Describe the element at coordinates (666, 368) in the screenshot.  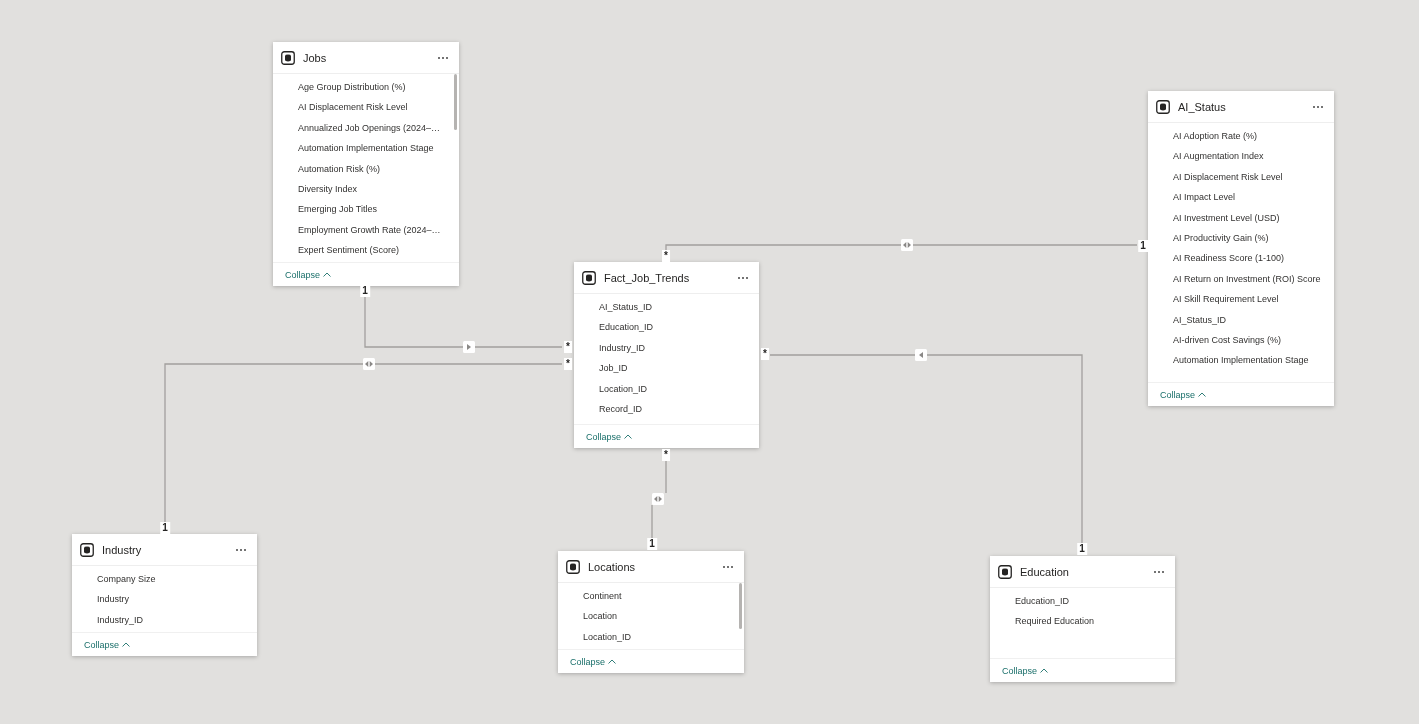
I see `field-name: Job_ID` at that location.